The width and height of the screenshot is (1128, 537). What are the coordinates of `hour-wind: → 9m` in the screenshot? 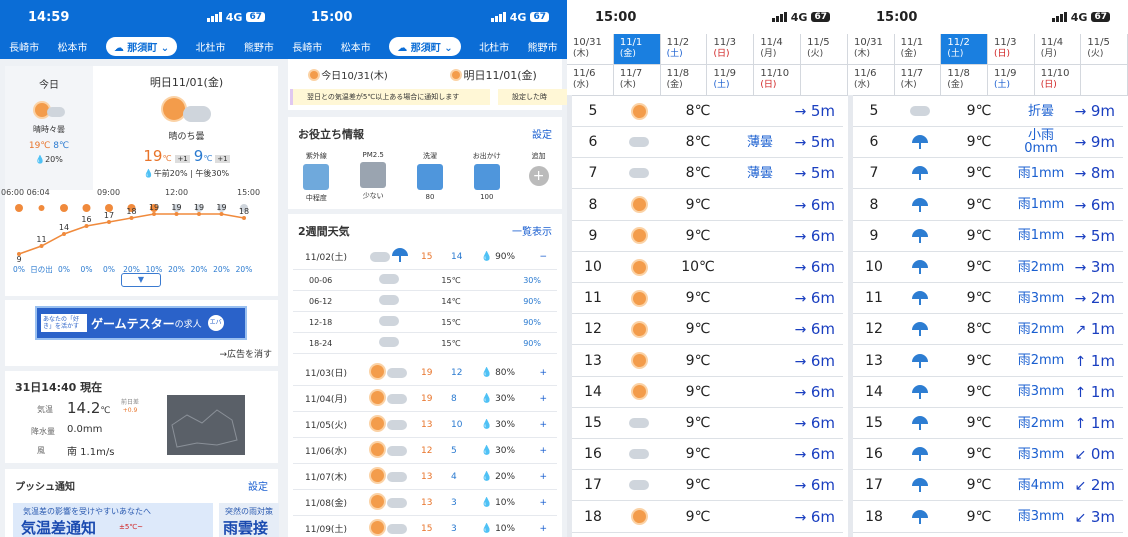 It's located at (1094, 142).